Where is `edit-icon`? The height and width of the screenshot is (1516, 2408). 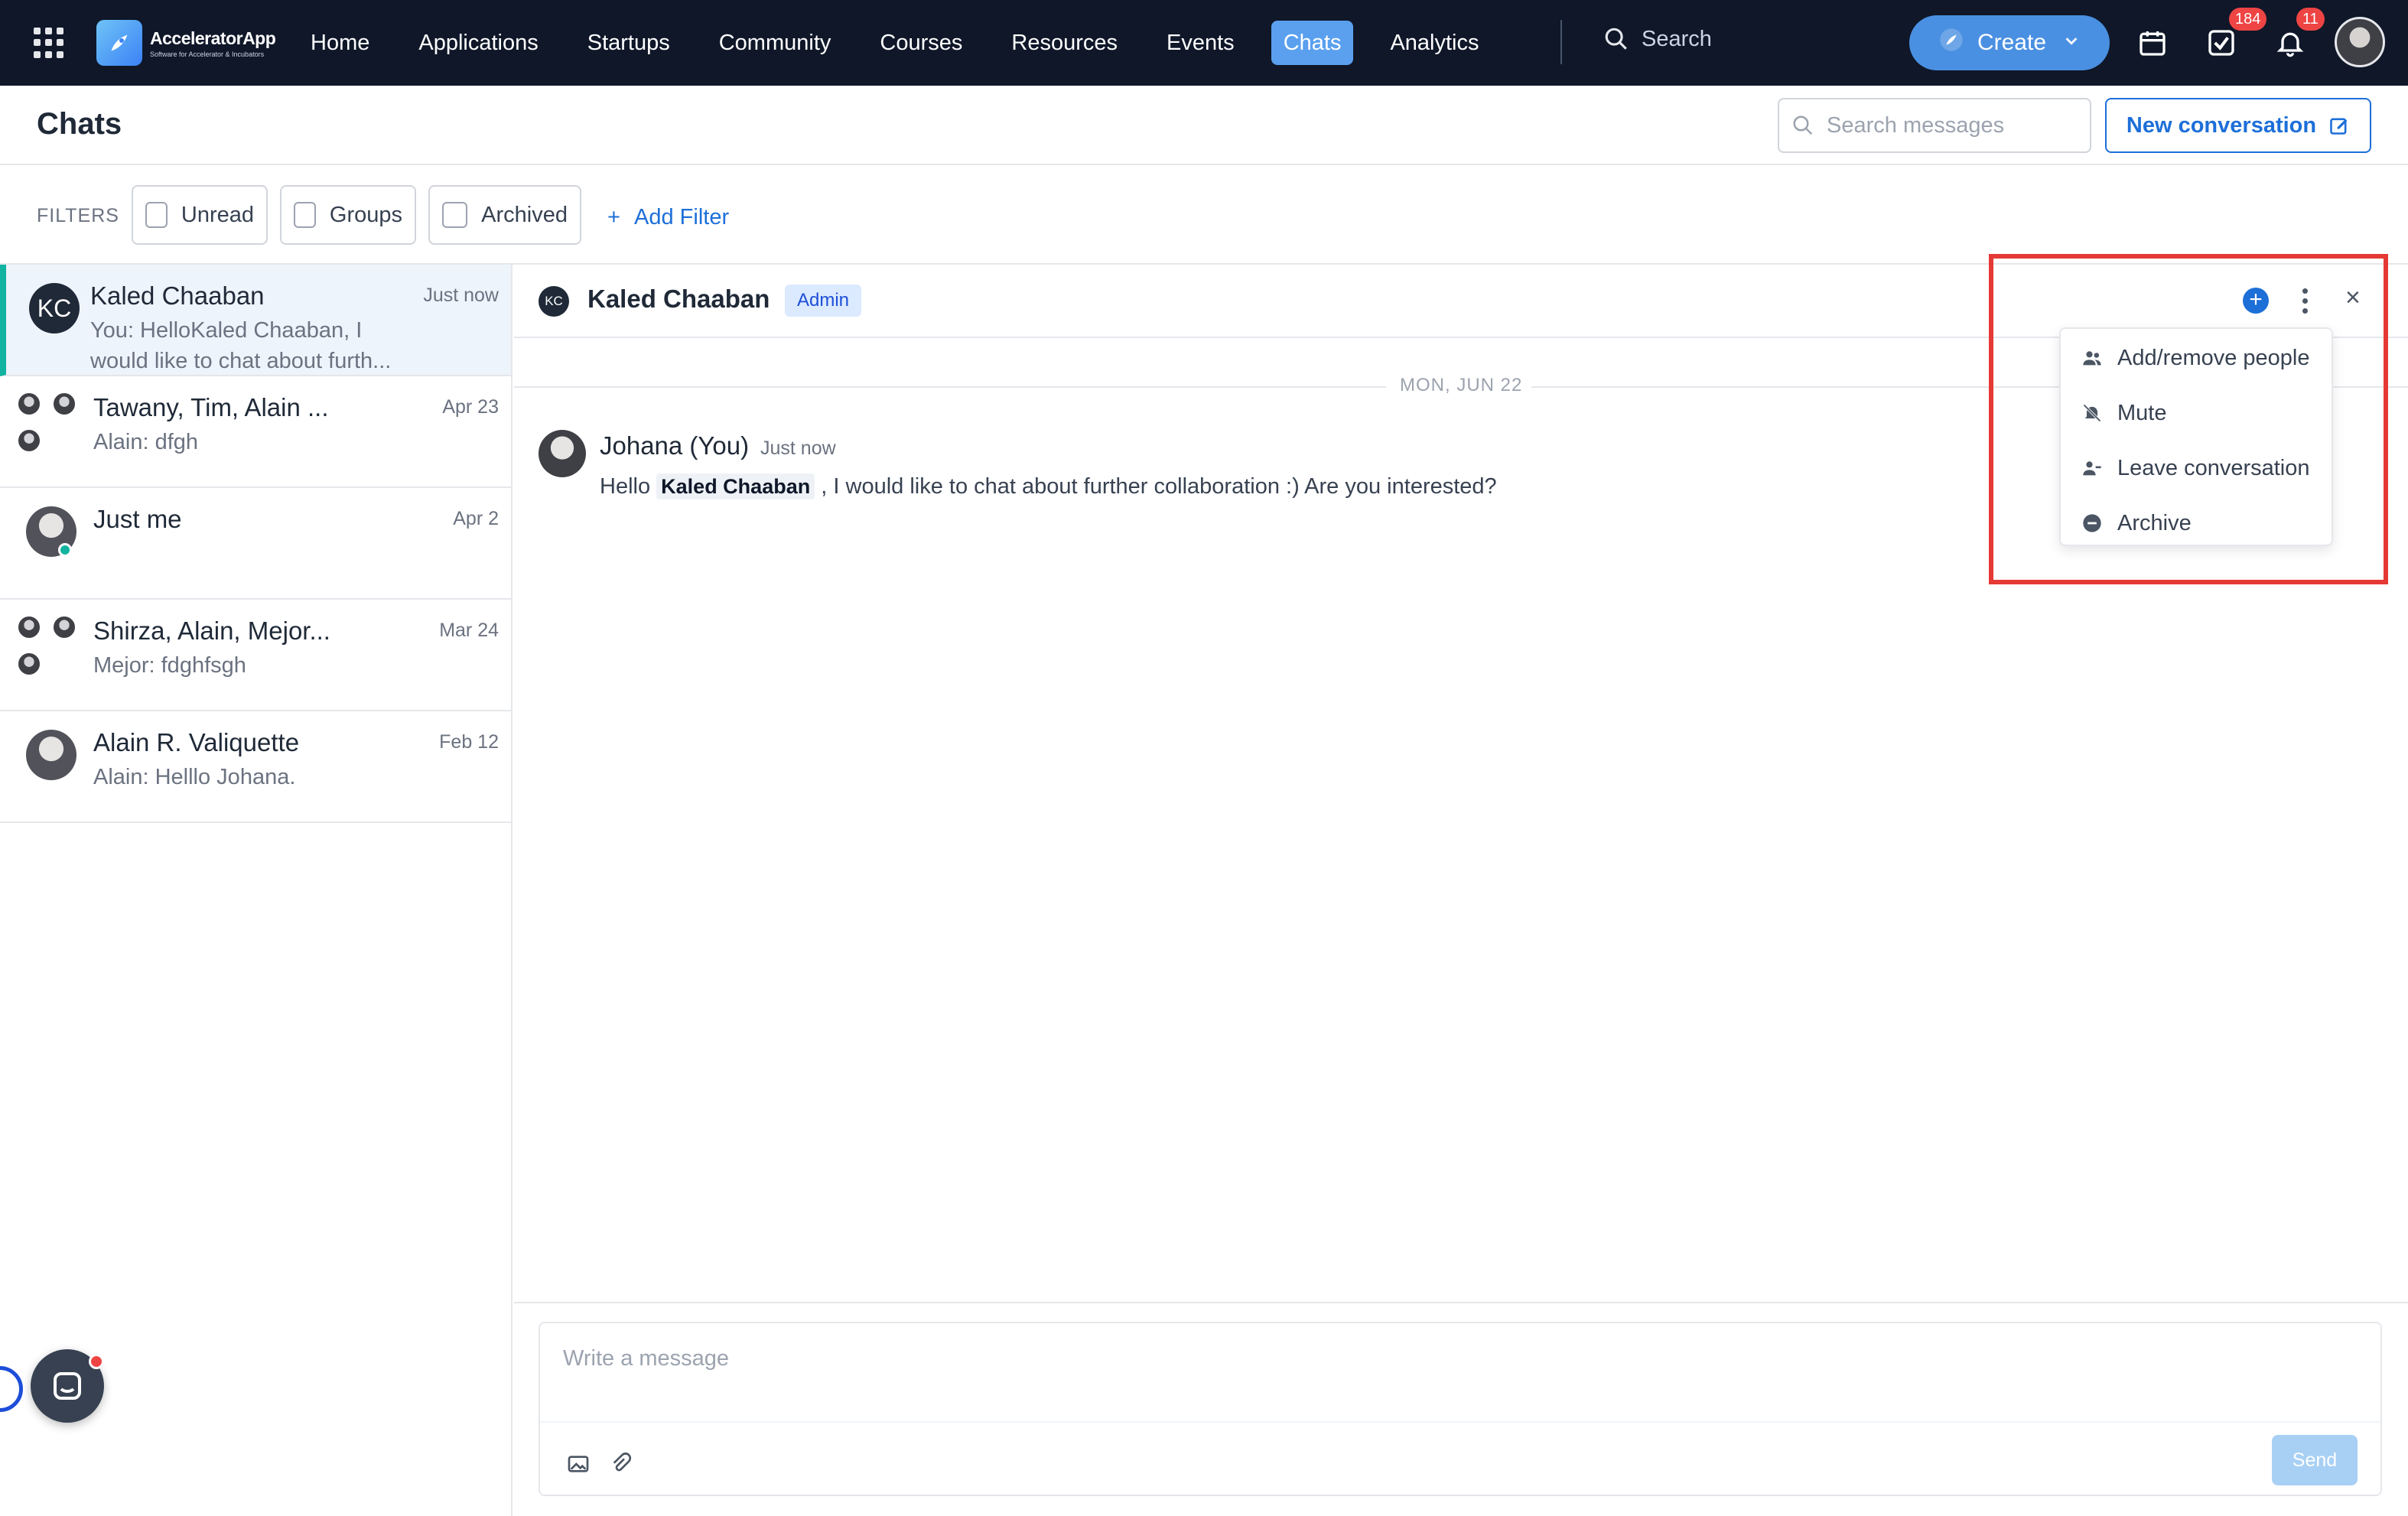
edit-icon is located at coordinates (2339, 127).